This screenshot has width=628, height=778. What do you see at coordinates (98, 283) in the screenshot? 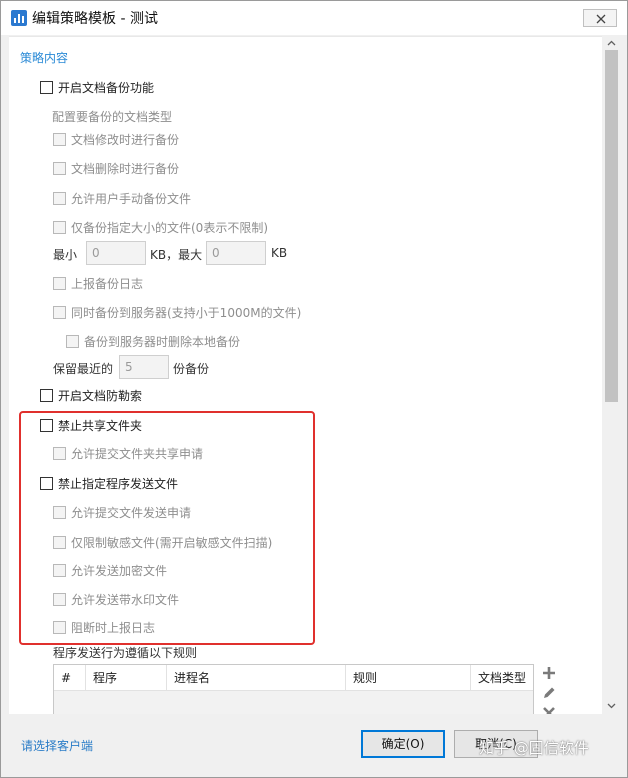
I see `report-backup-log-checkbox: 上报备份日志` at bounding box center [98, 283].